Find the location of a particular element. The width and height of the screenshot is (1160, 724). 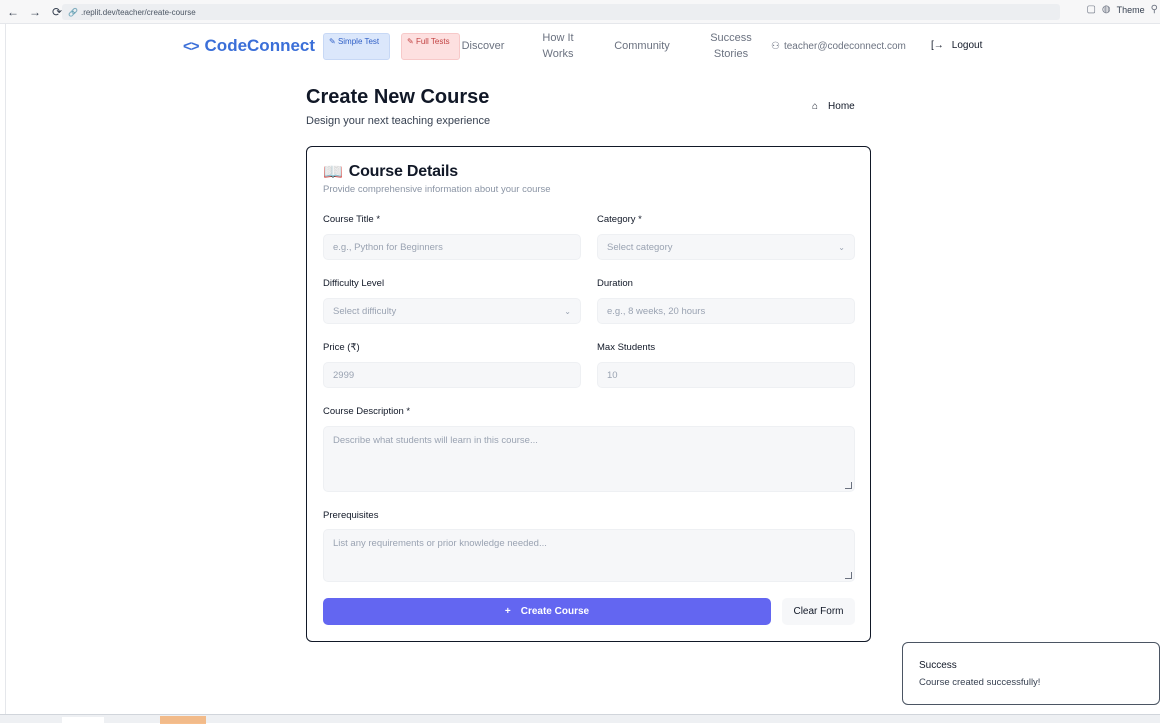

price-input: 2999 is located at coordinates (452, 375).